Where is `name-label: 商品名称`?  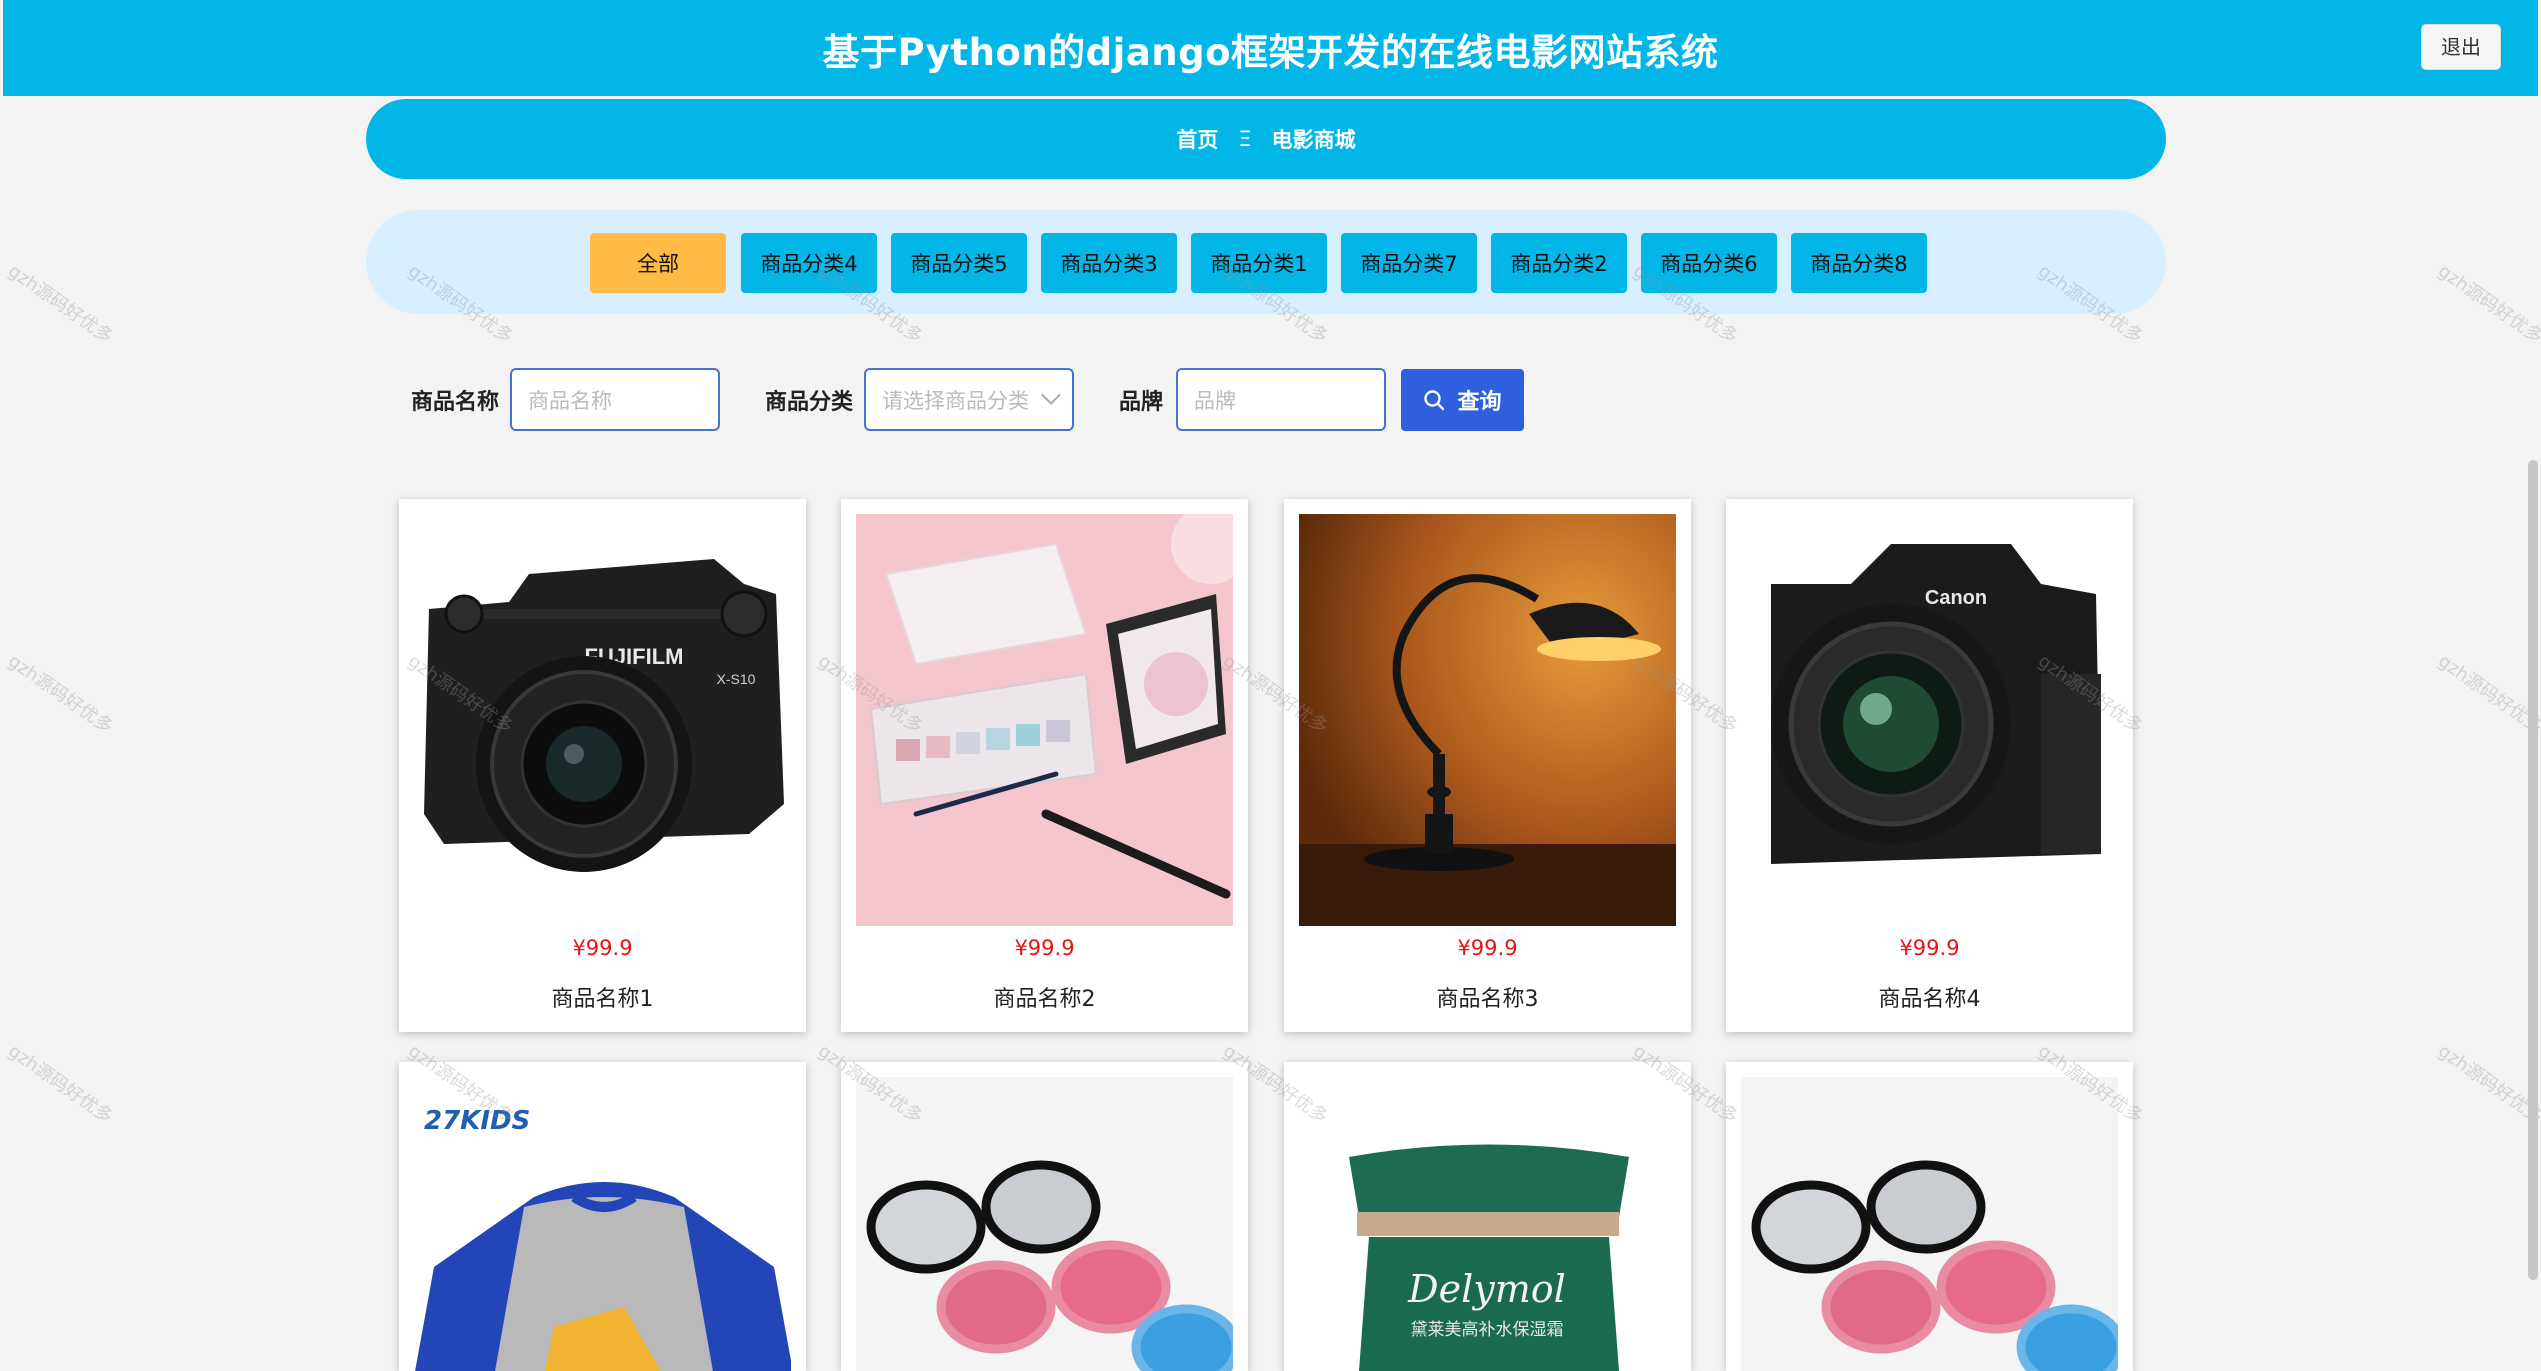
name-label: 商品名称 is located at coordinates (455, 402).